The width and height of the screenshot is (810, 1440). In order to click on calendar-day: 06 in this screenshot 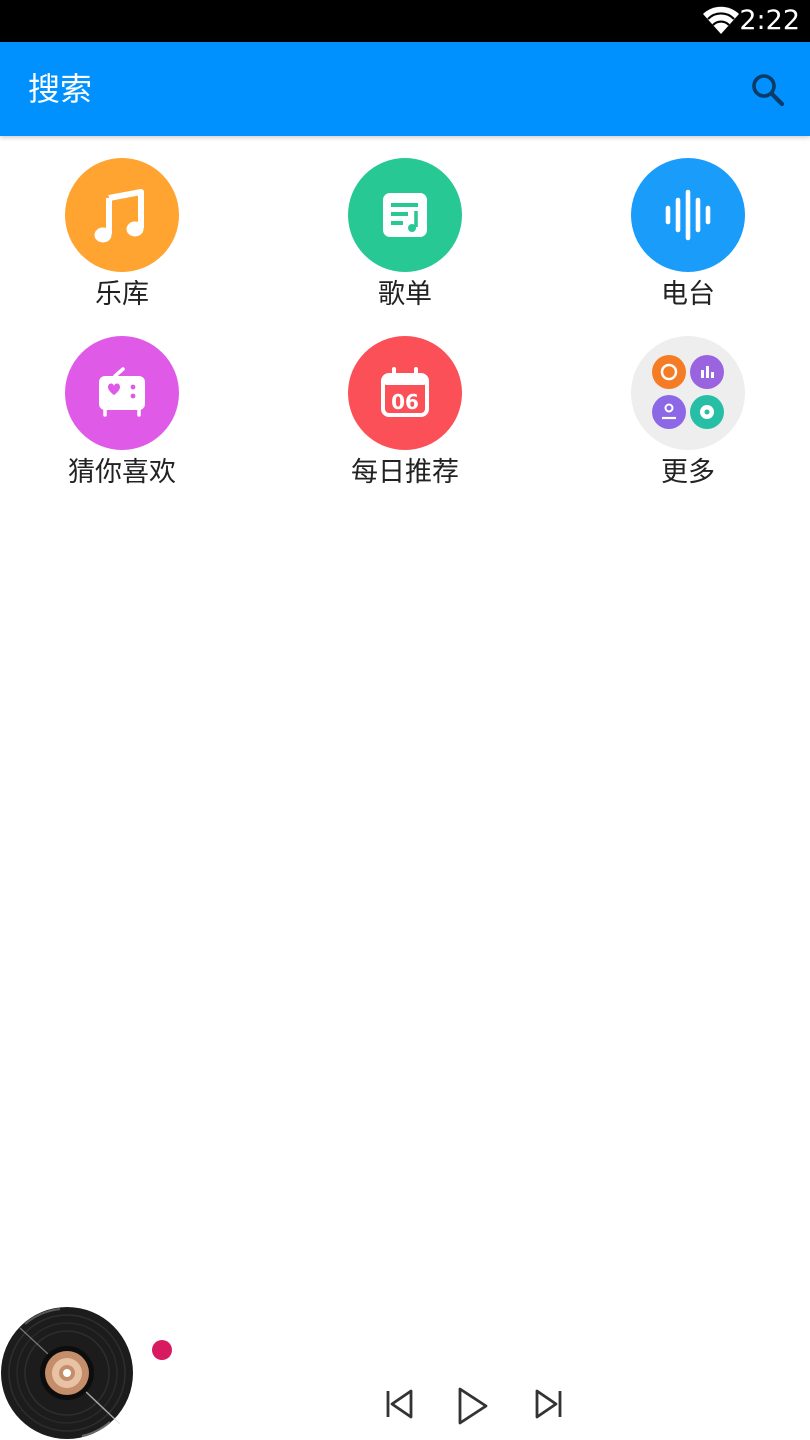, I will do `click(405, 402)`.